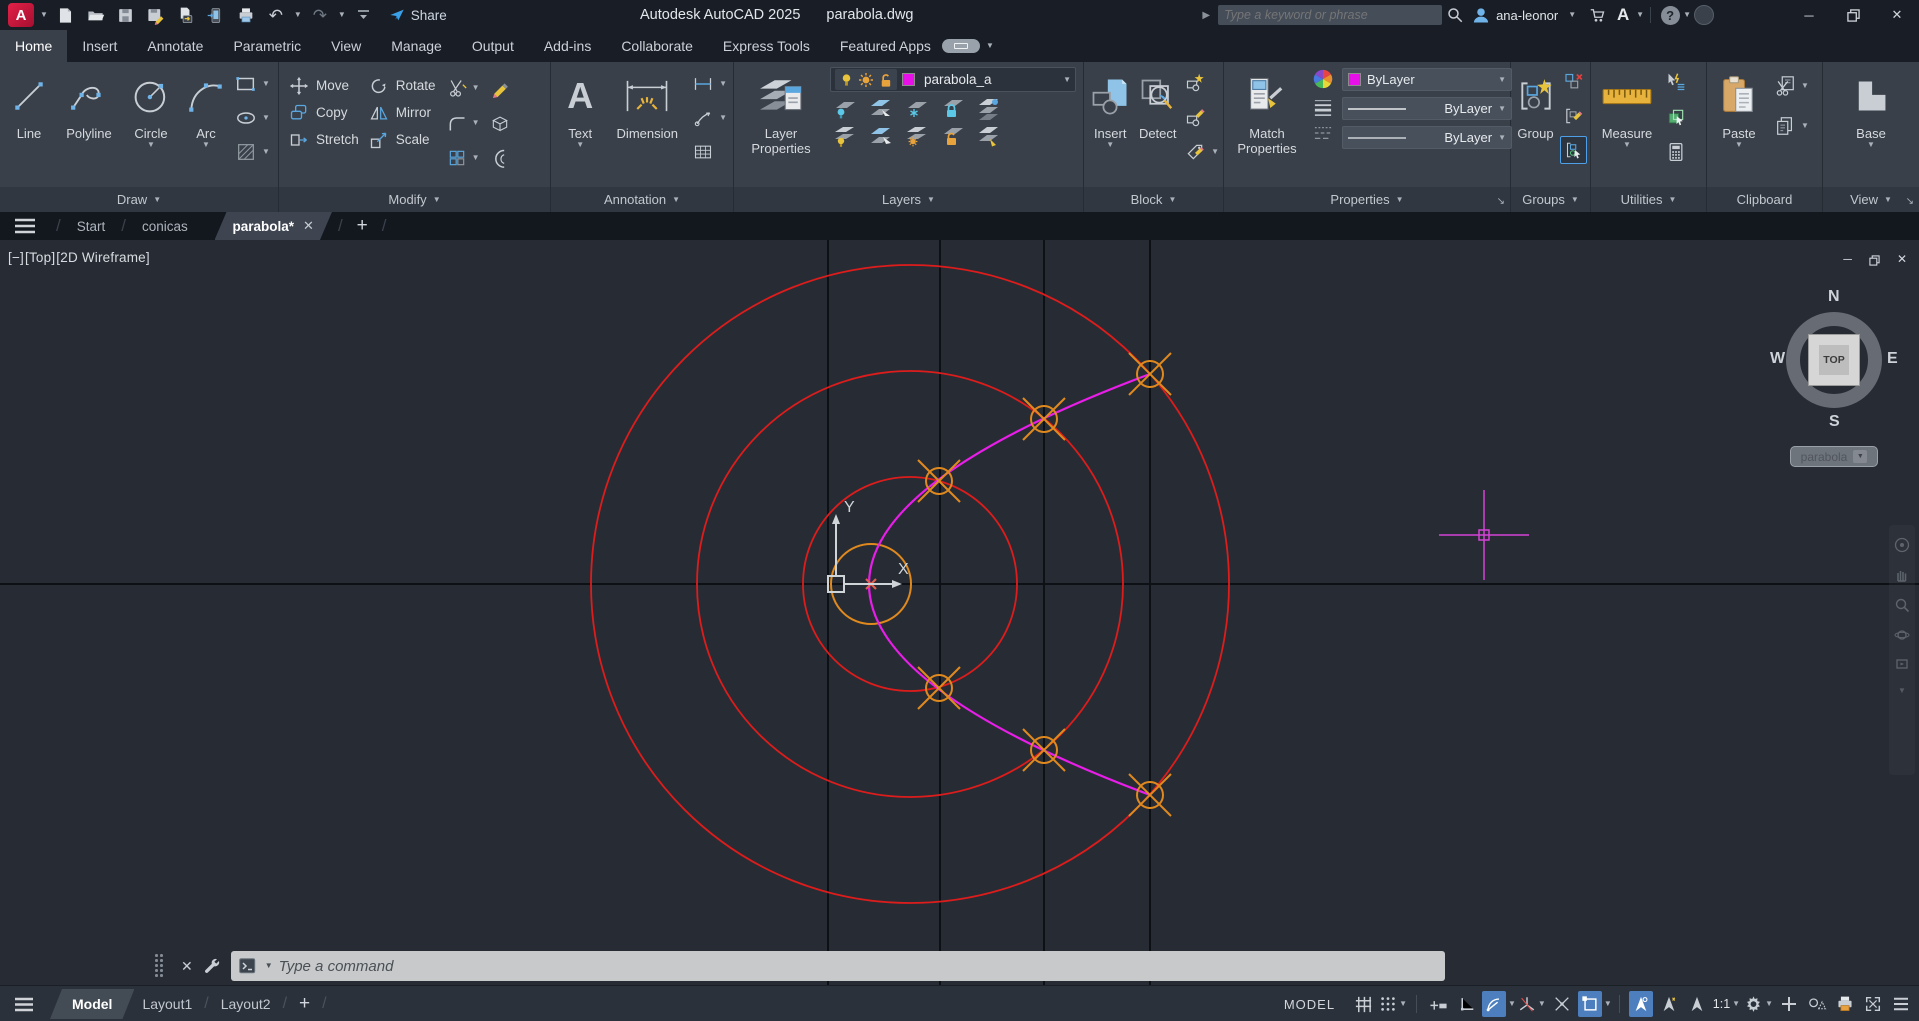 This screenshot has height=1021, width=1919. What do you see at coordinates (1902, 545) in the screenshot?
I see `navwheel-icon` at bounding box center [1902, 545].